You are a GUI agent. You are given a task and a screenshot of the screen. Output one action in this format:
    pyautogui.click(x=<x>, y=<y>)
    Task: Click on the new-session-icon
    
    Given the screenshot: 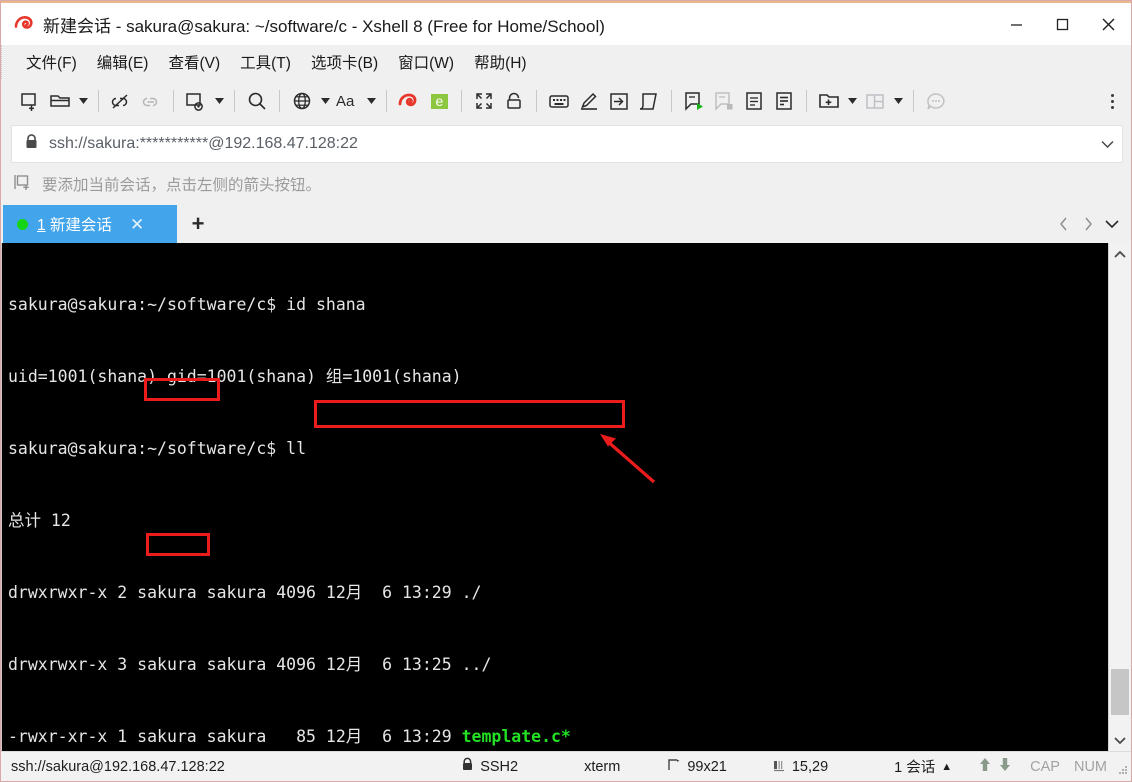 What is the action you would take?
    pyautogui.click(x=30, y=101)
    